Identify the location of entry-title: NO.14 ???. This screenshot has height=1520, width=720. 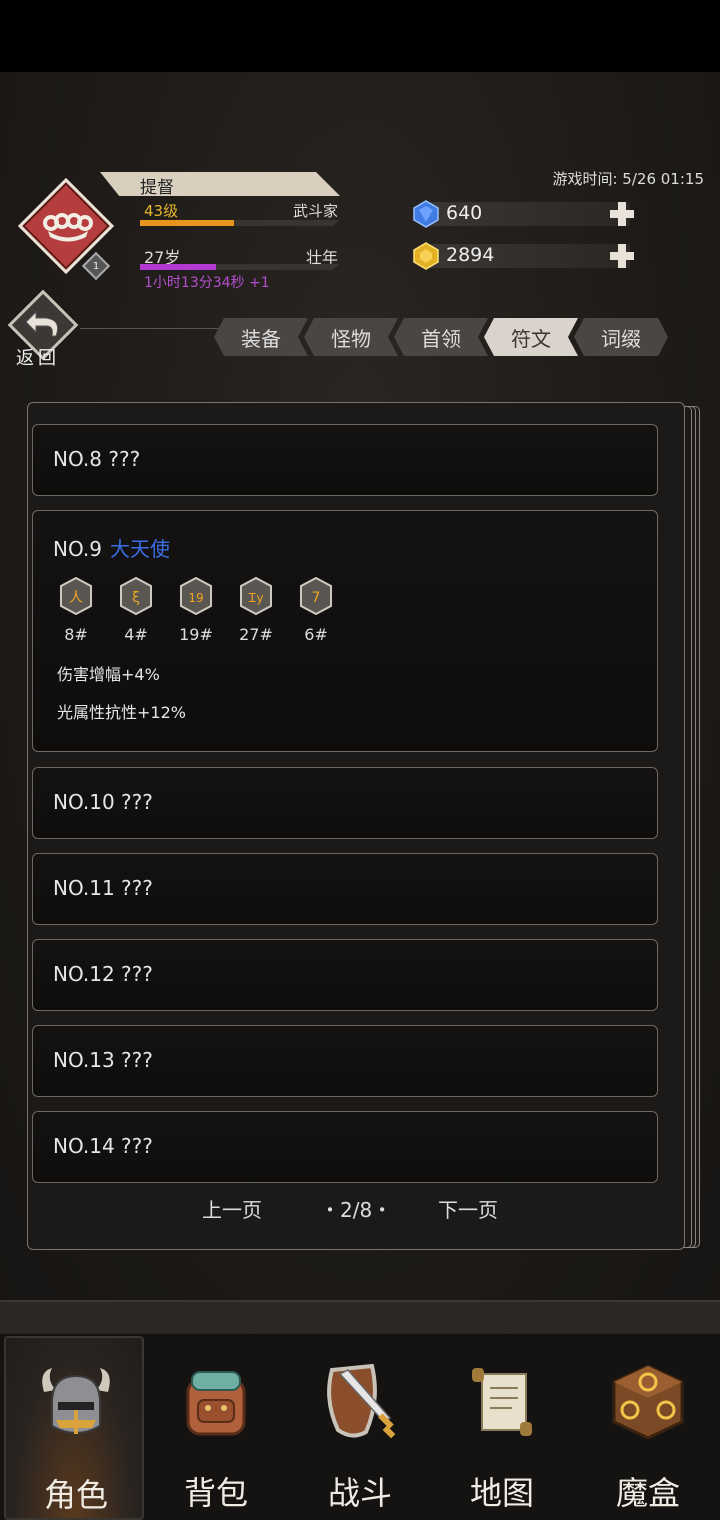
(103, 1146).